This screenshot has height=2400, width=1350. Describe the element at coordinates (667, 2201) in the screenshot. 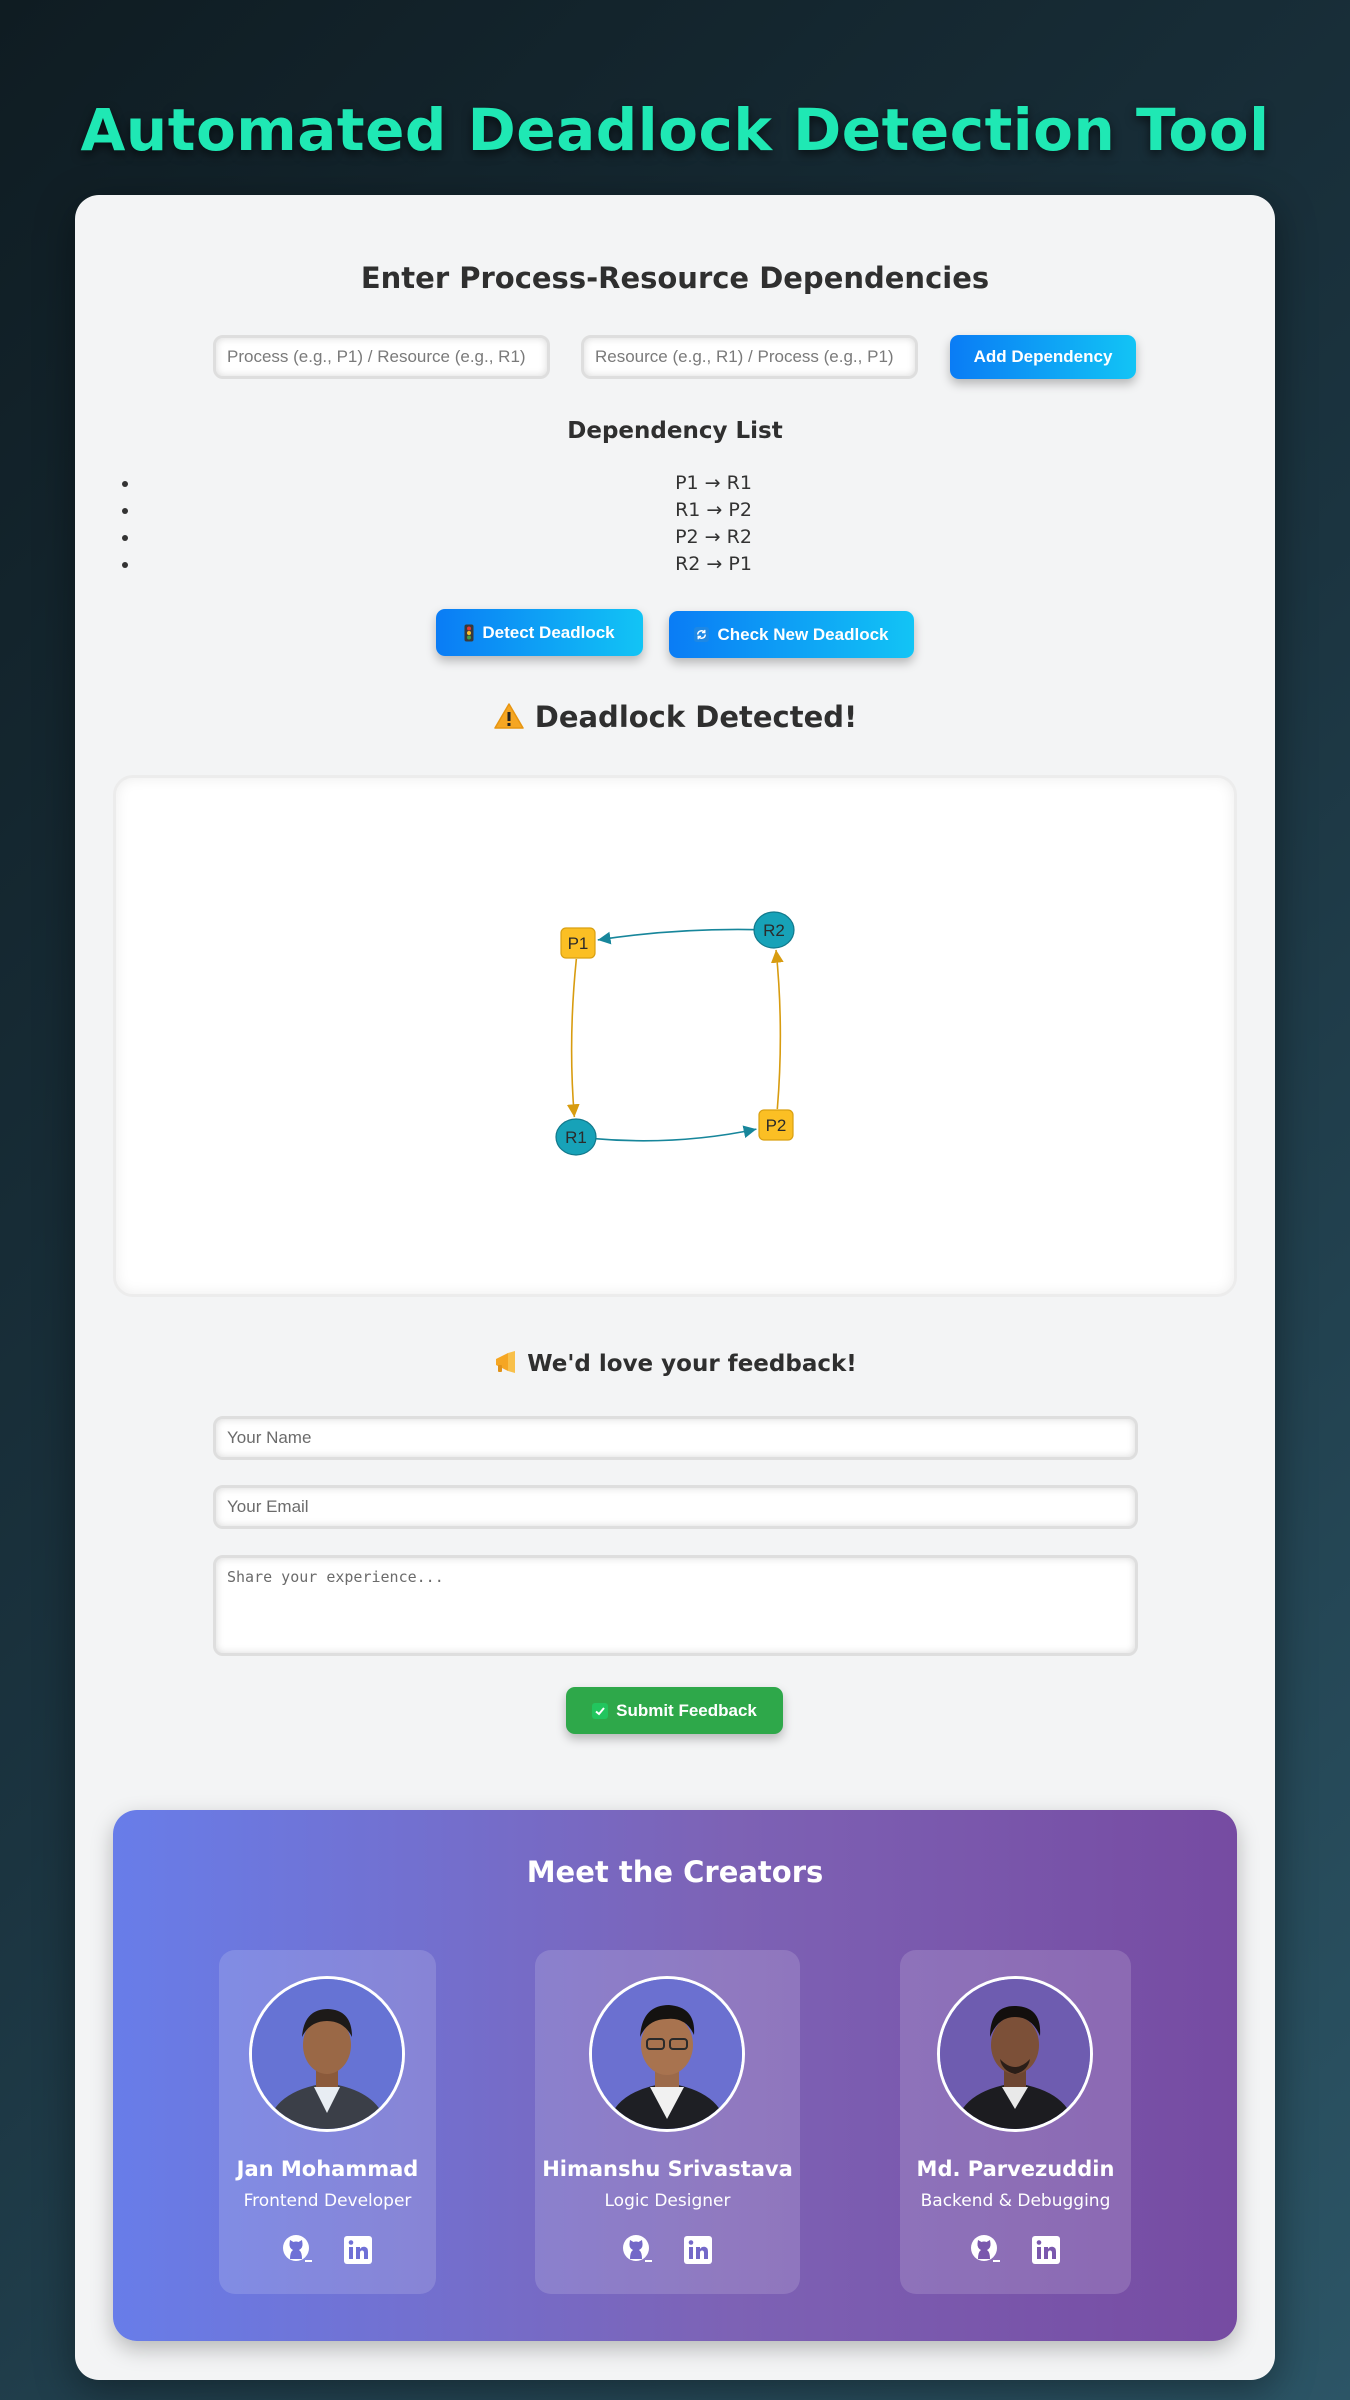

I see `creator-role: Logic Designer` at that location.